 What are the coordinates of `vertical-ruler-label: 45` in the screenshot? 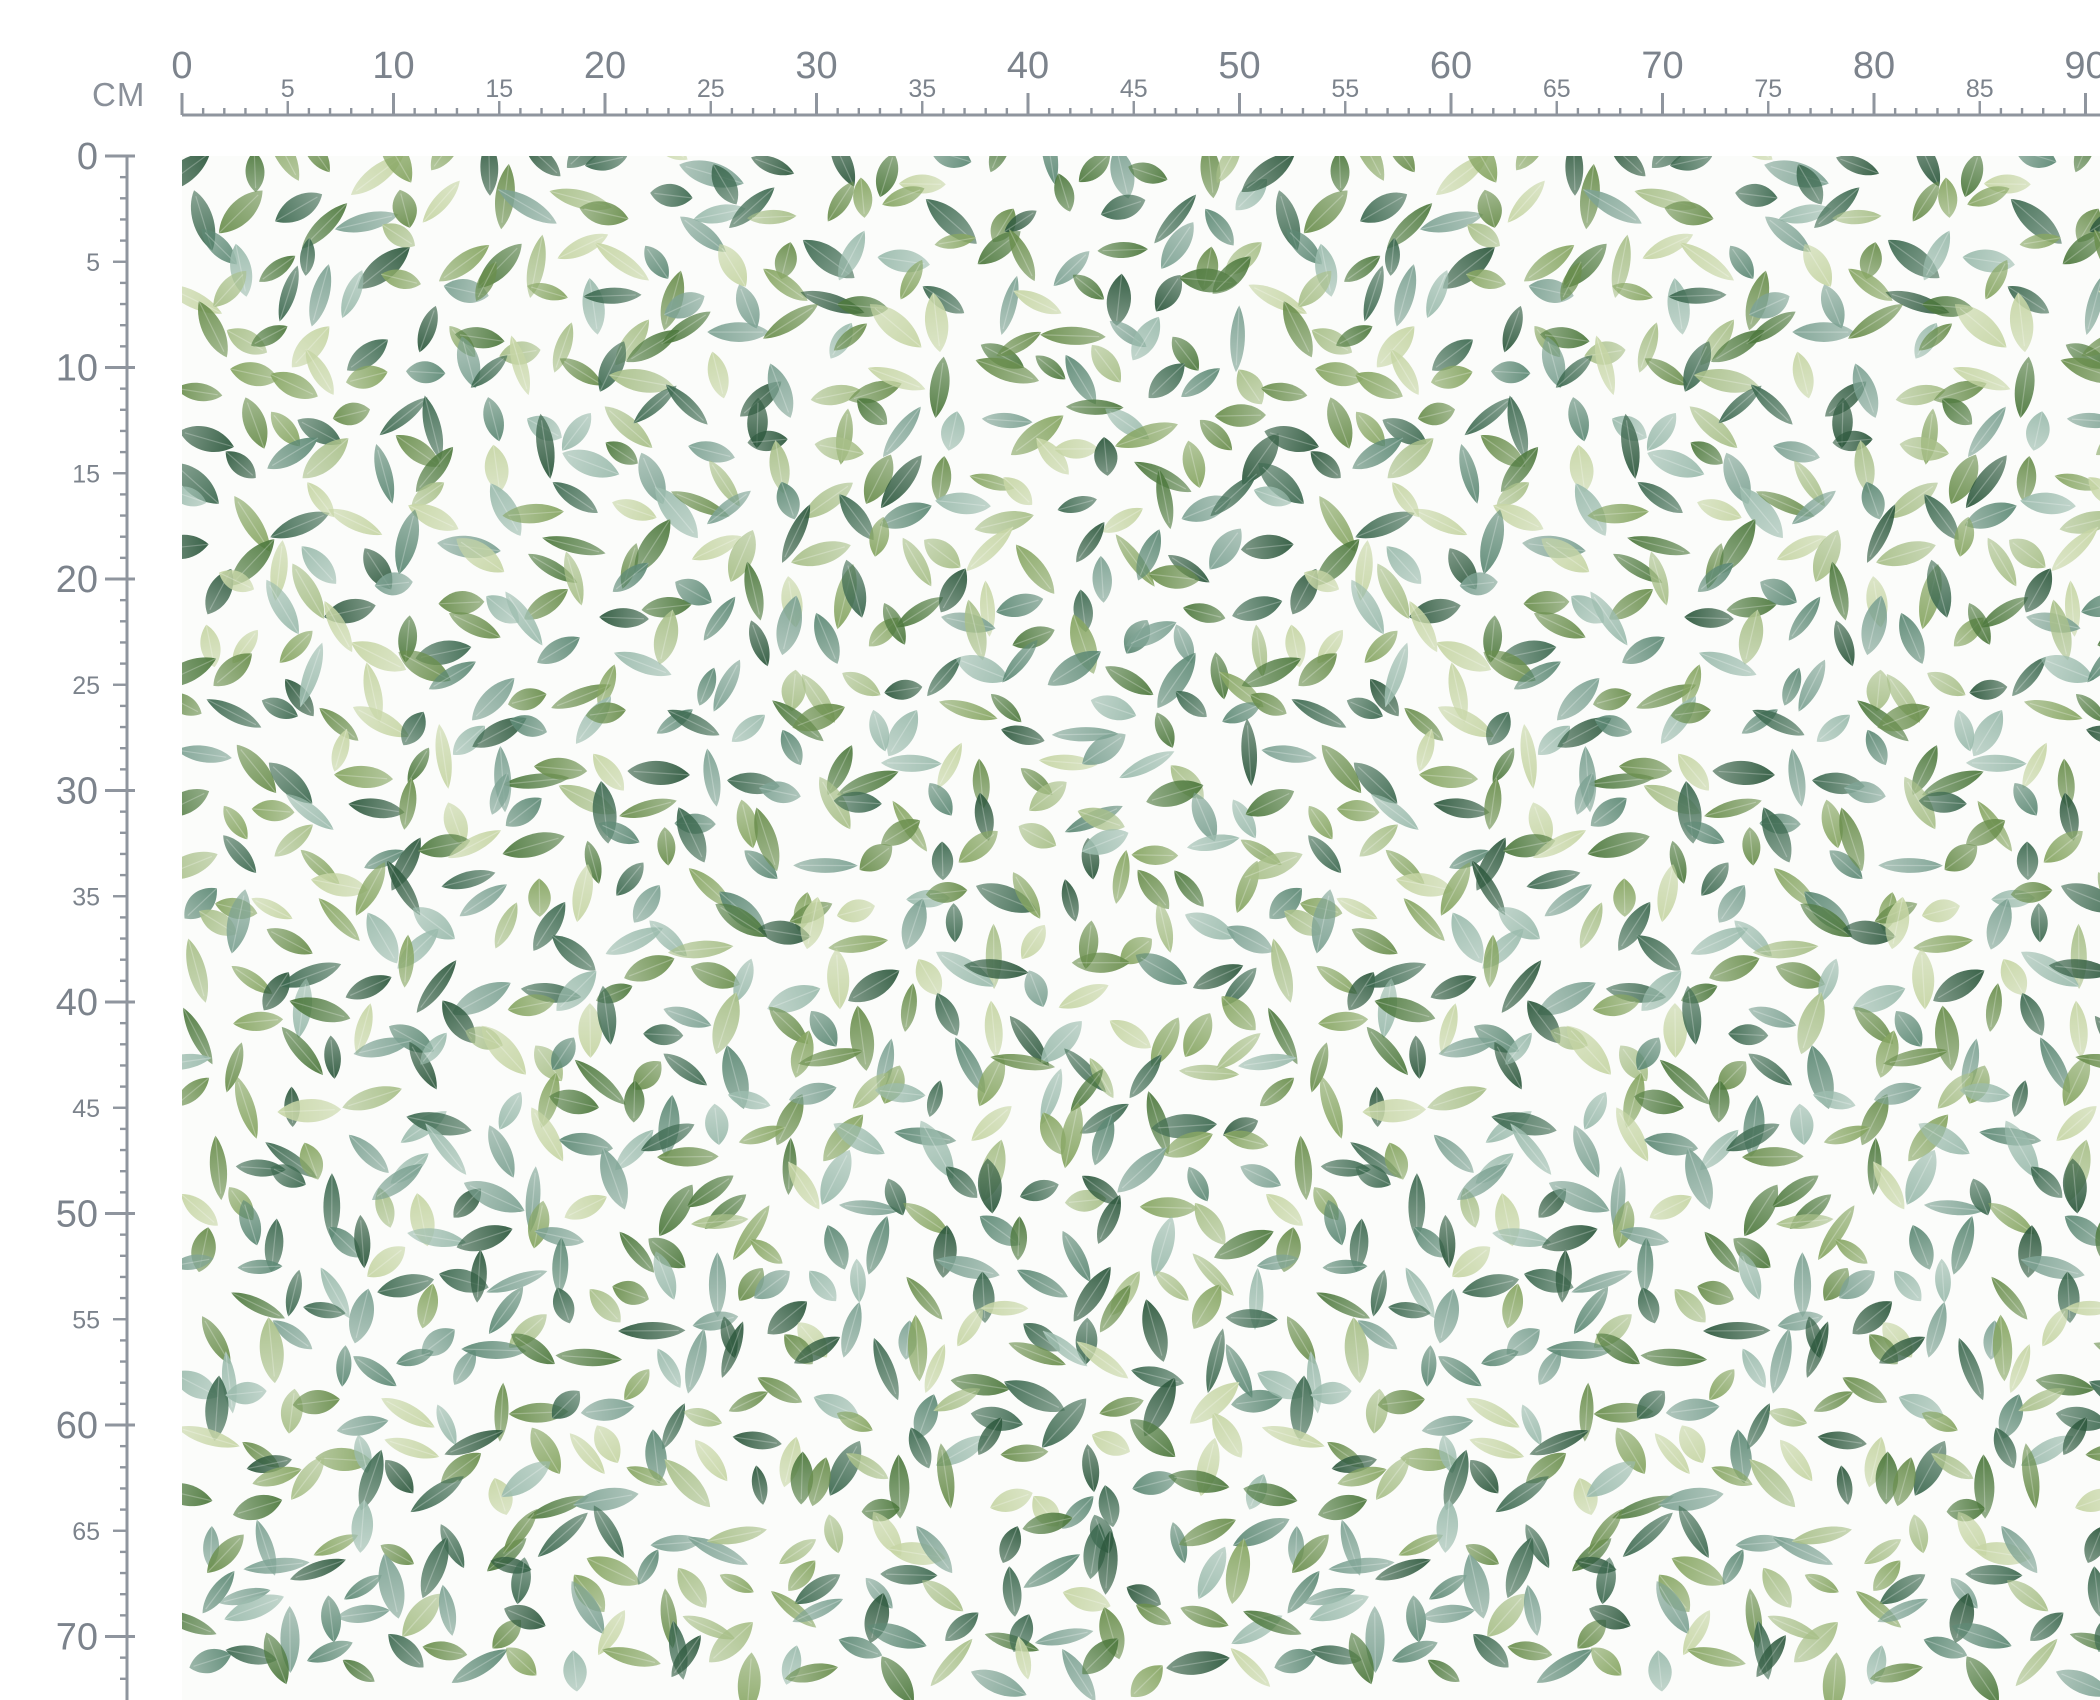 It's located at (86, 1109).